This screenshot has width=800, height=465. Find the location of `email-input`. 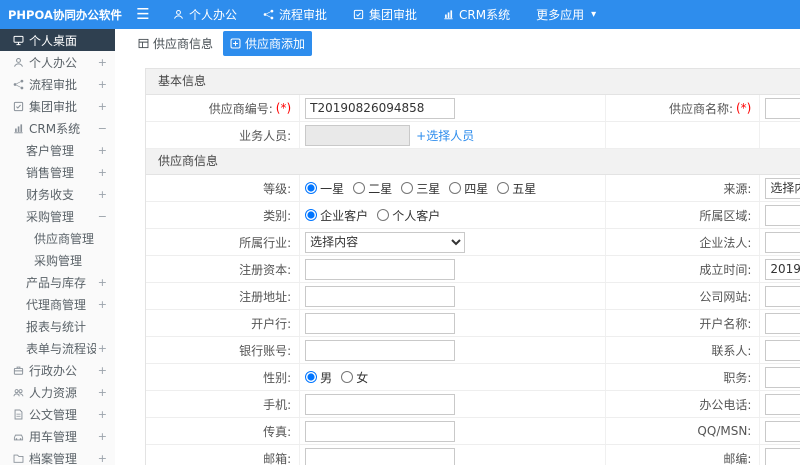

email-input is located at coordinates (380, 456).